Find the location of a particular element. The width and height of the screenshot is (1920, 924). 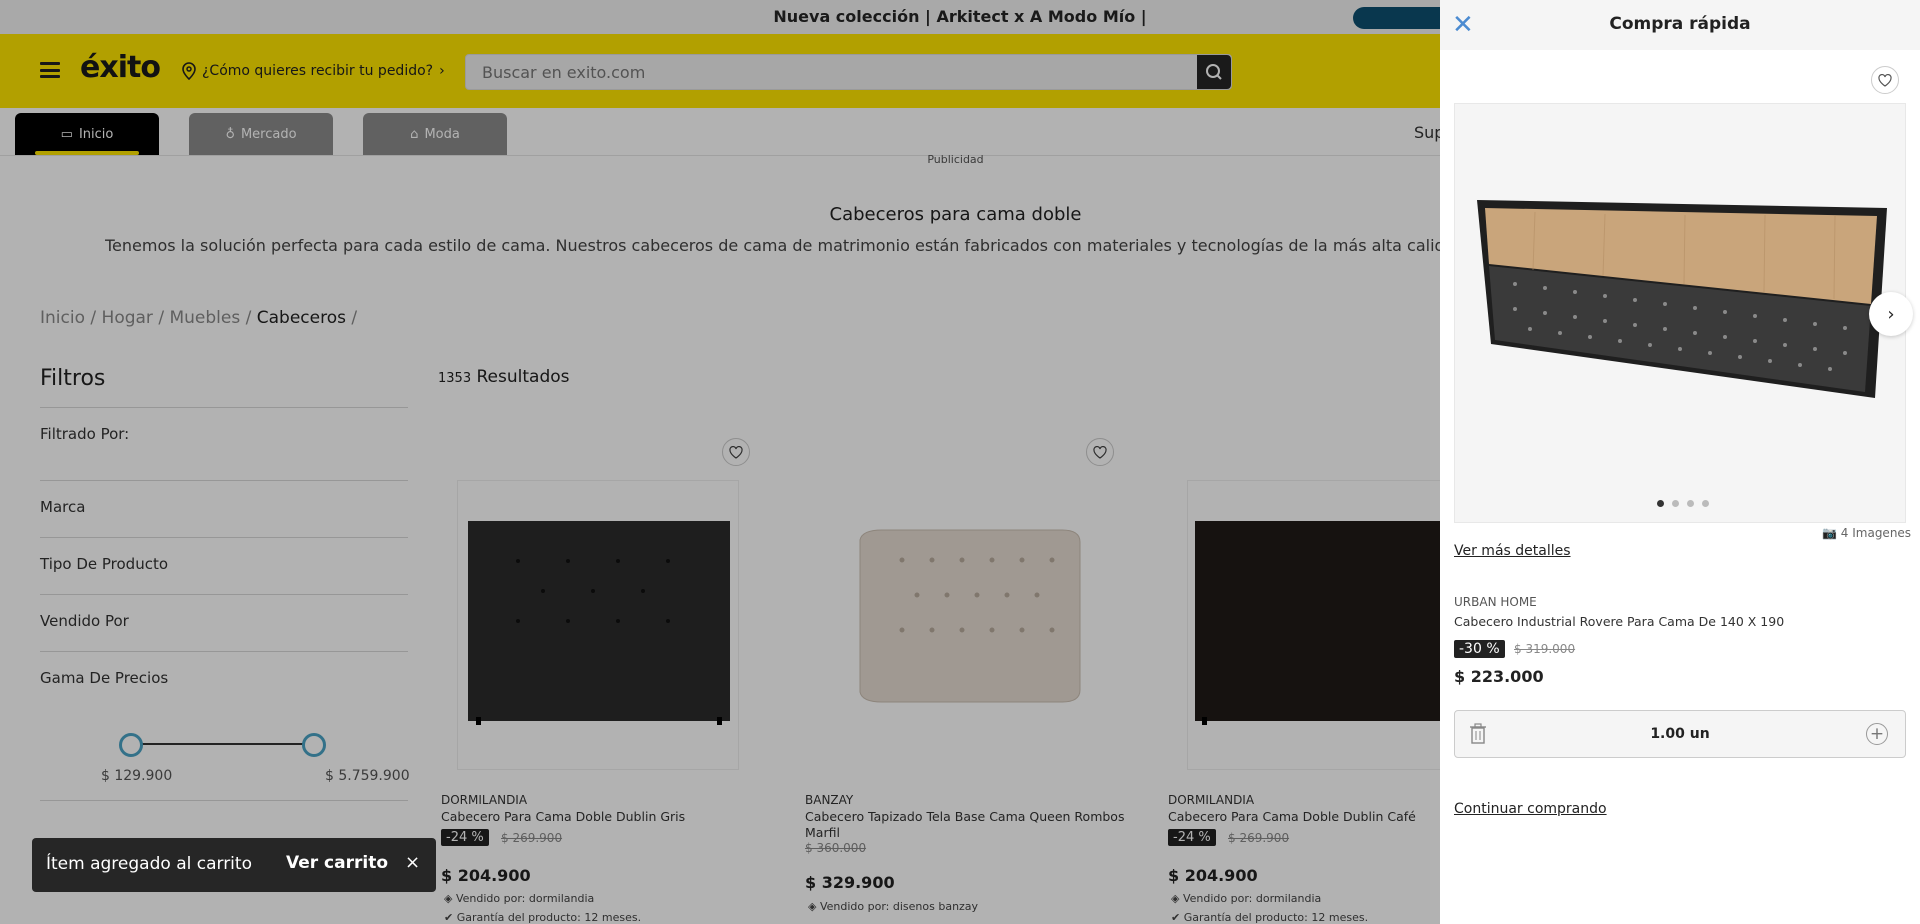

image-count: 📷 4 Imagenes is located at coordinates (1866, 533).